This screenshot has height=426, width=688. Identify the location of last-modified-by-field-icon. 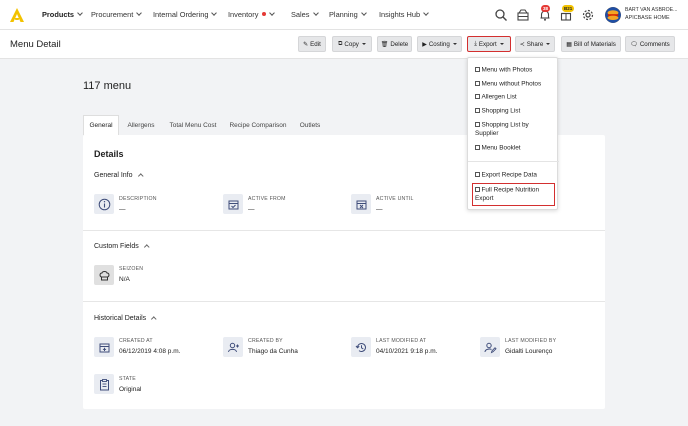
(490, 347).